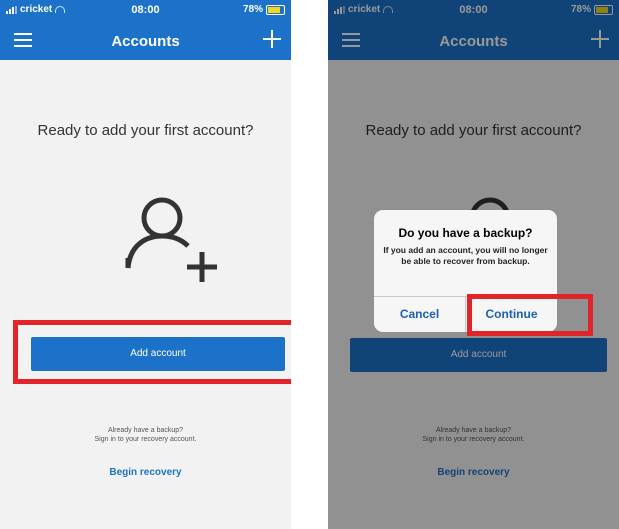 This screenshot has width=619, height=529. Describe the element at coordinates (272, 39) in the screenshot. I see `add-plus-icon` at that location.